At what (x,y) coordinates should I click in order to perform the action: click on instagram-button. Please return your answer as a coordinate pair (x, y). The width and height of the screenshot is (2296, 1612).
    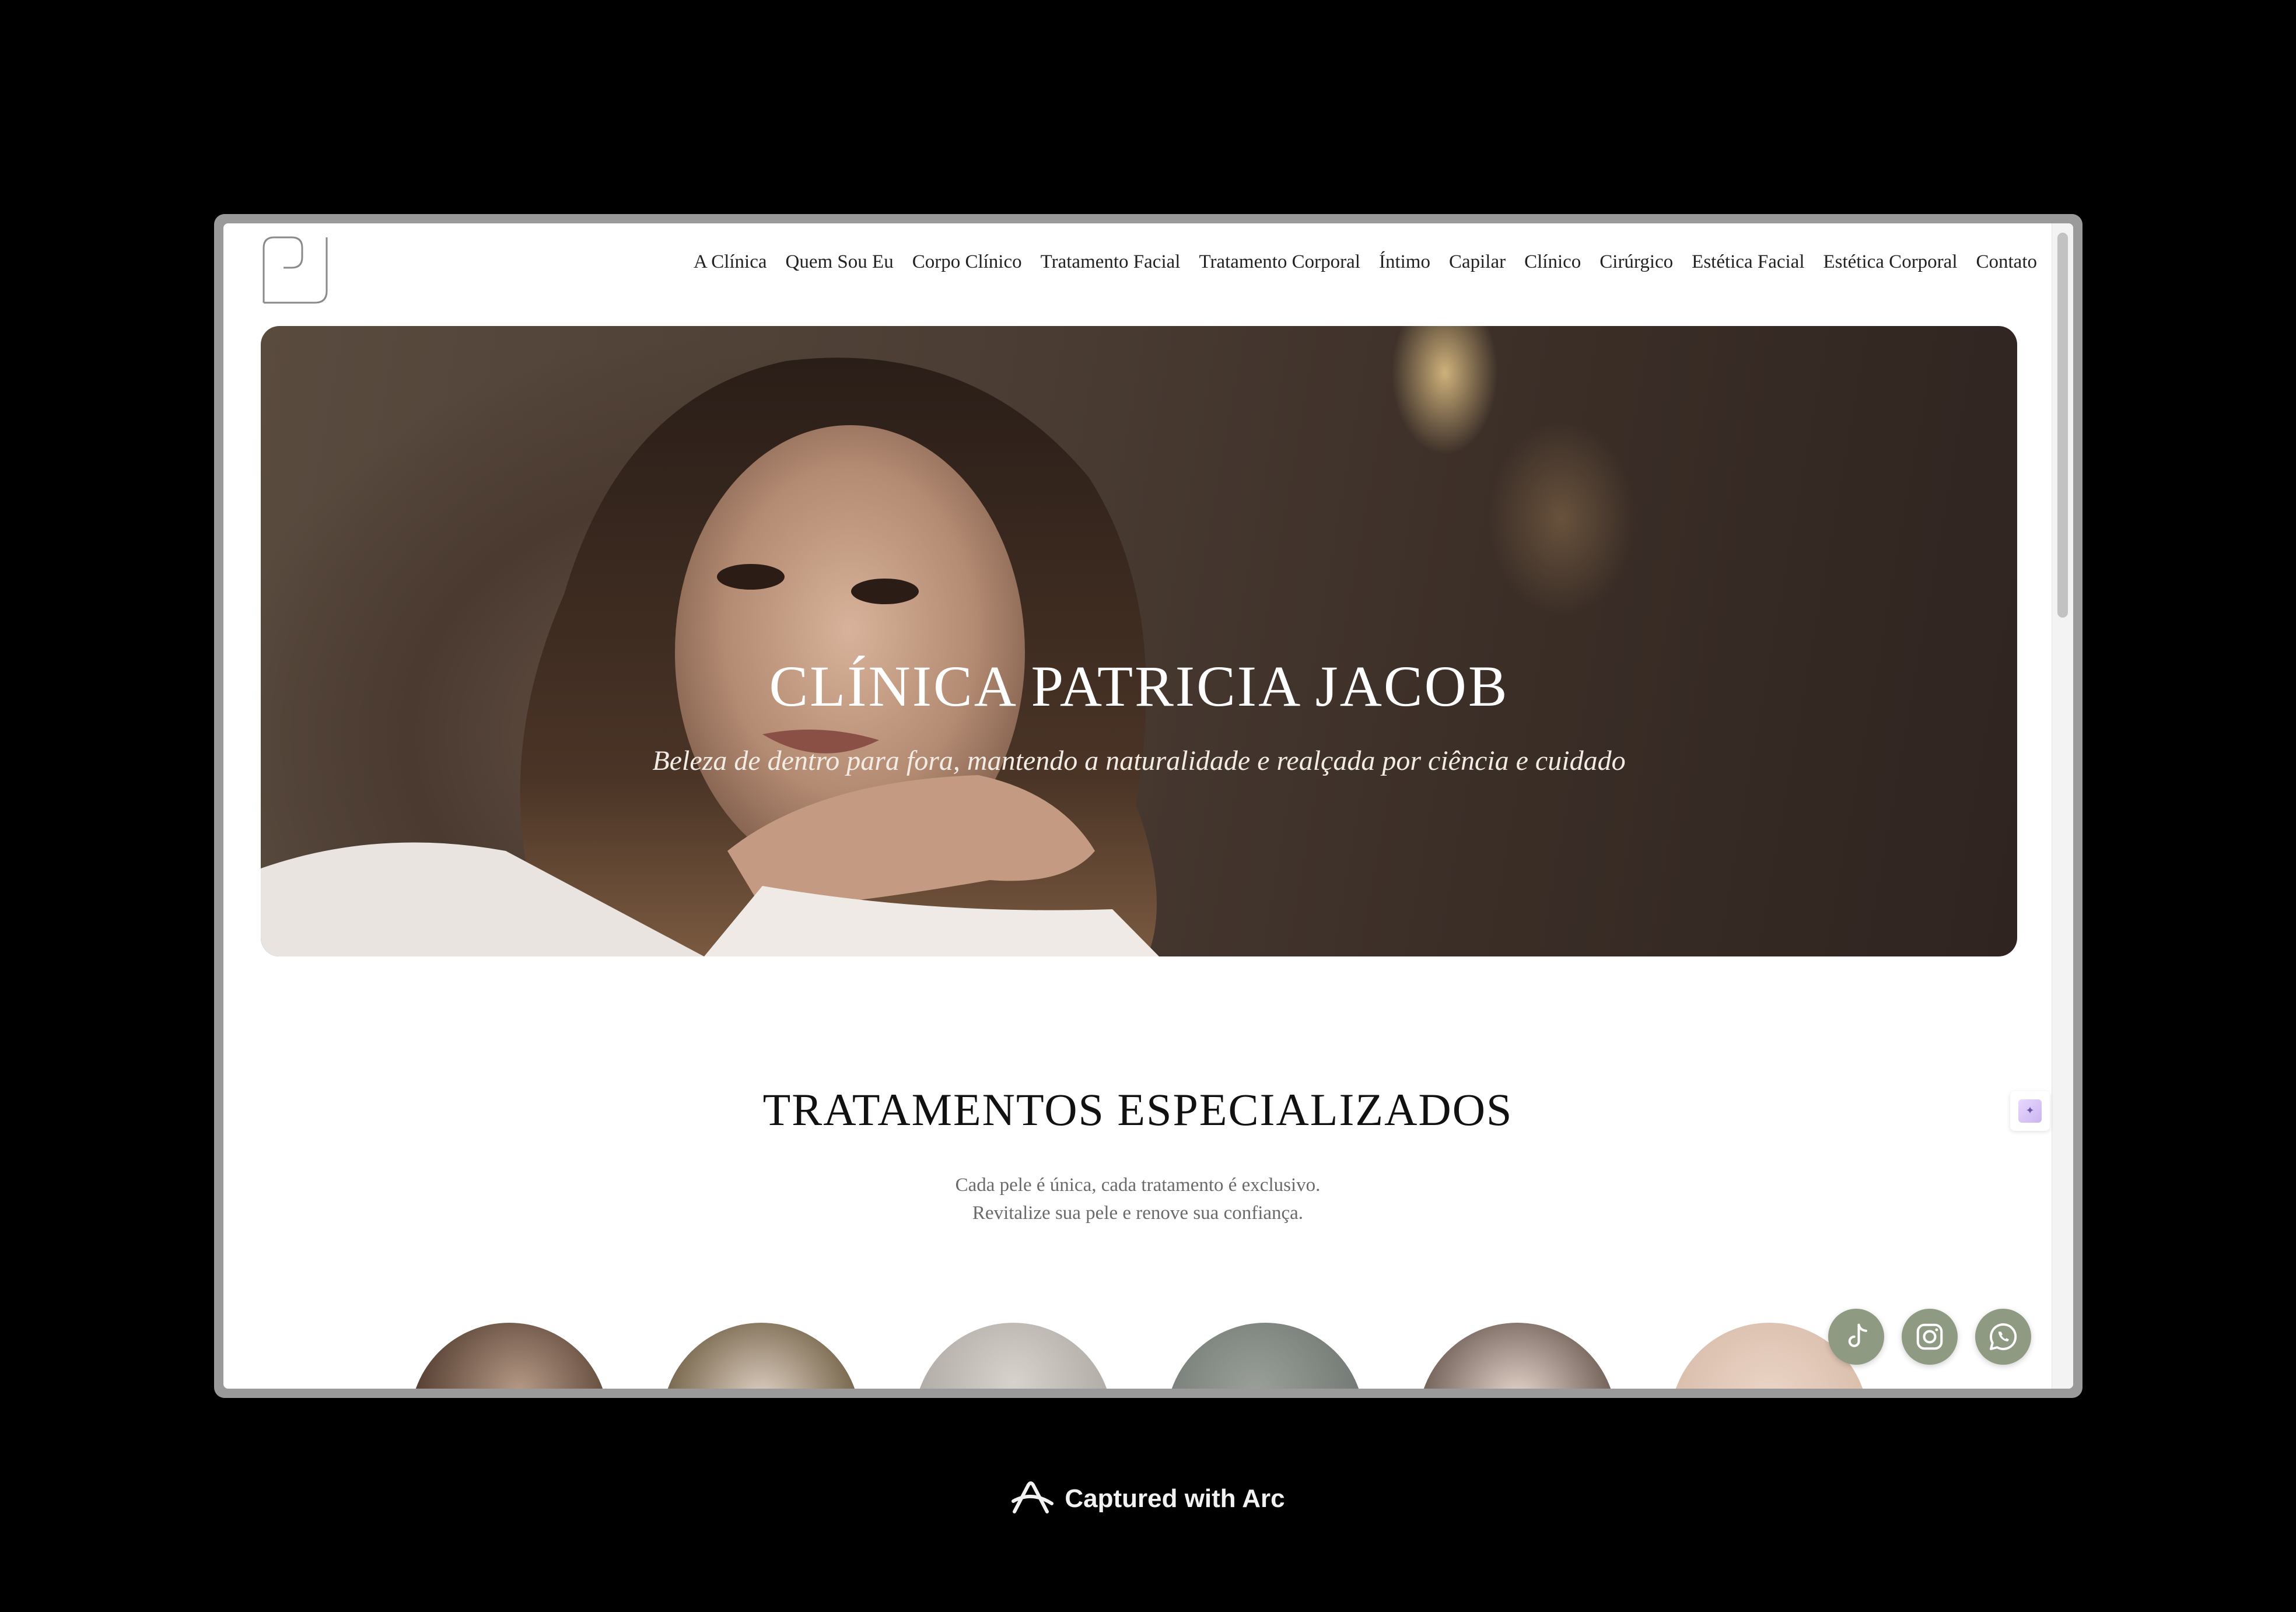
    Looking at the image, I should click on (1930, 1337).